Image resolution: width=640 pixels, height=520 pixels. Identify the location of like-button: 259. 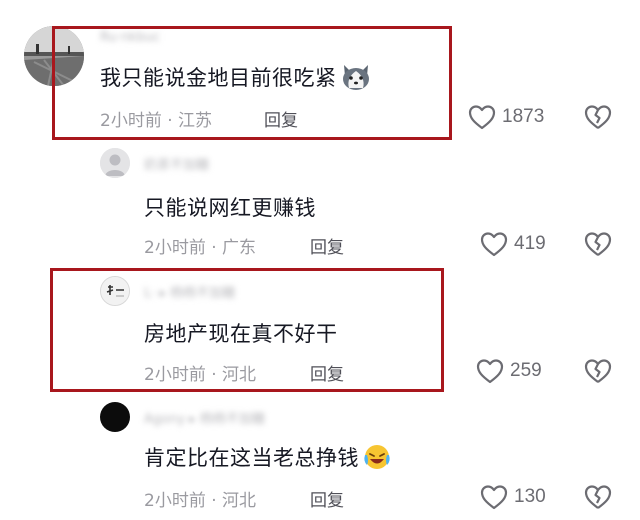
(509, 371).